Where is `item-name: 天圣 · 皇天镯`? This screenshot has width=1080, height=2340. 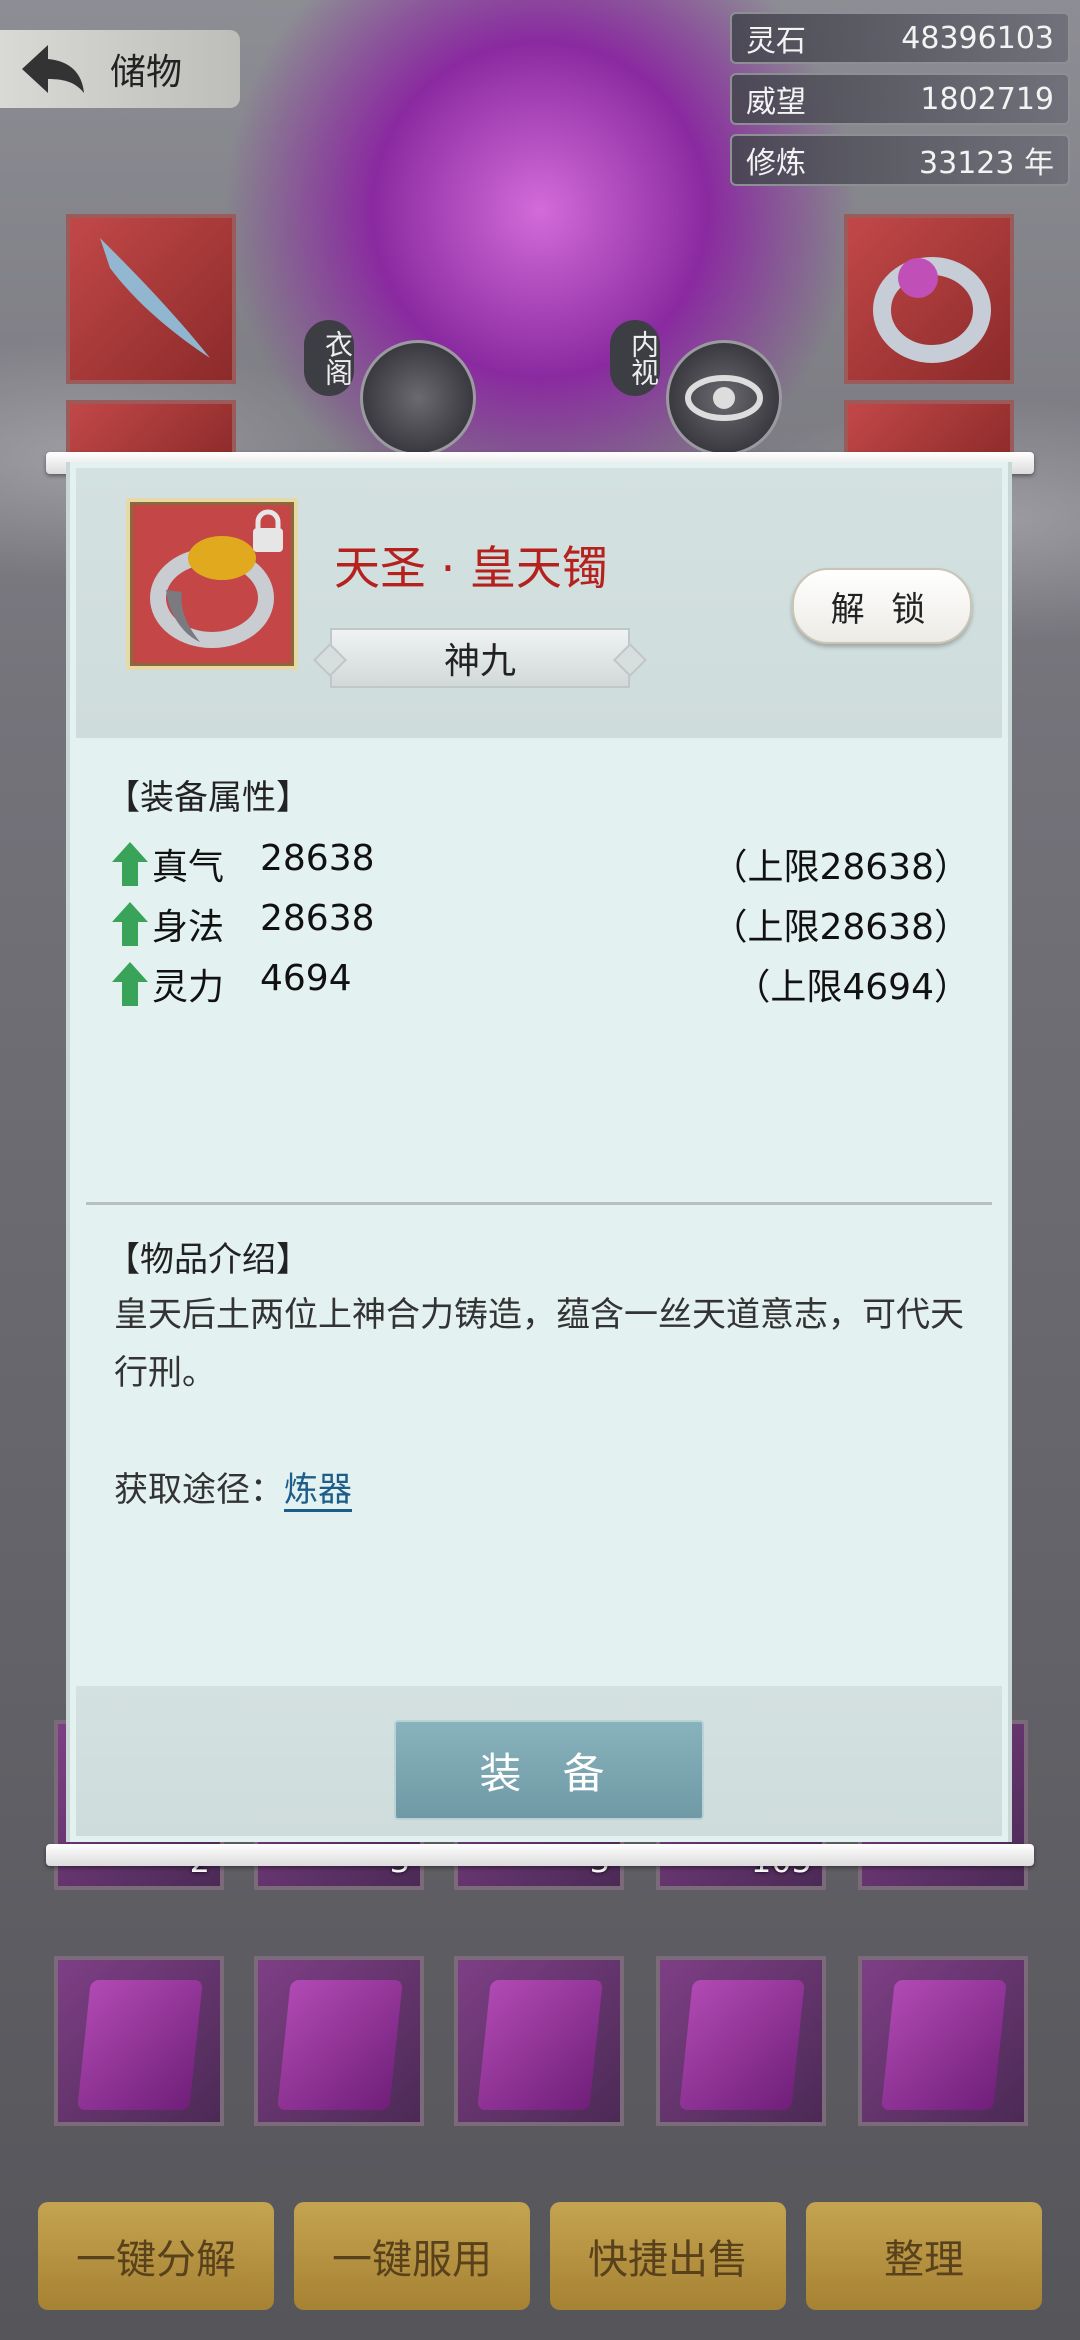
item-name: 天圣 · 皇天镯 is located at coordinates (471, 568).